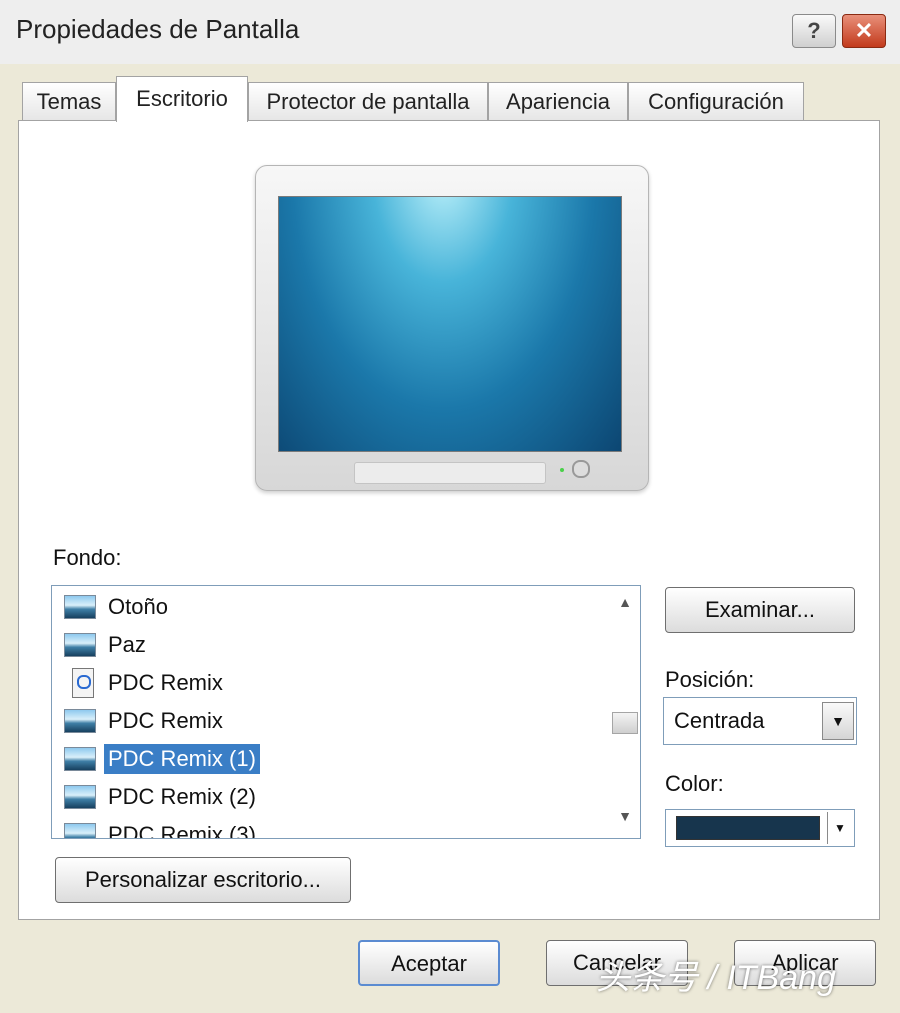 The image size is (900, 1013). What do you see at coordinates (182, 759) in the screenshot?
I see `list-item-label: PDC Remix (1)` at bounding box center [182, 759].